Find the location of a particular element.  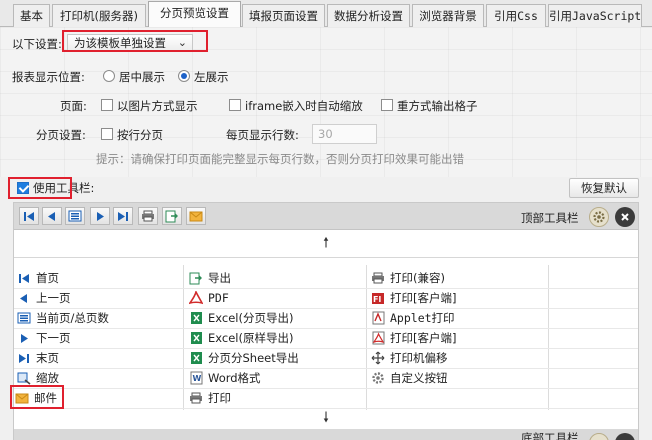

tab-printer-server: 打印机(服务器) is located at coordinates (99, 15).